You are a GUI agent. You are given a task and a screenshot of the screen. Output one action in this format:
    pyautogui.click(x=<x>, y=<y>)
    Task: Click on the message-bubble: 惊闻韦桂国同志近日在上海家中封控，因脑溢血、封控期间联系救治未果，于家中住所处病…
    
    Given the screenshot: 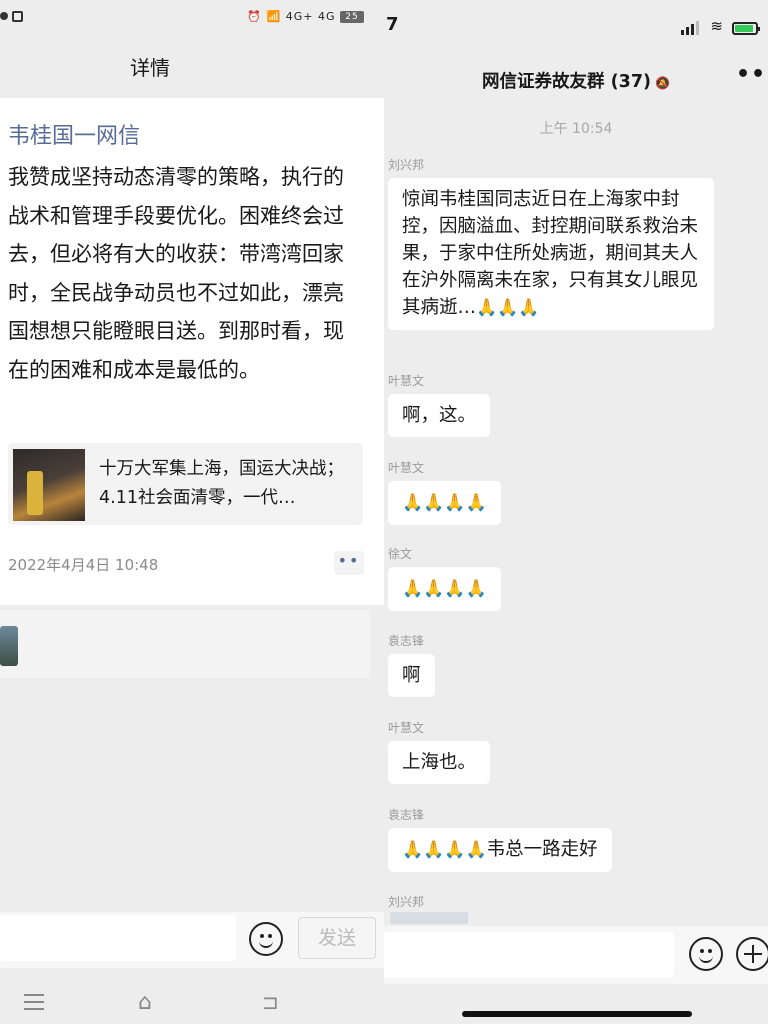 What is the action you would take?
    pyautogui.click(x=551, y=254)
    